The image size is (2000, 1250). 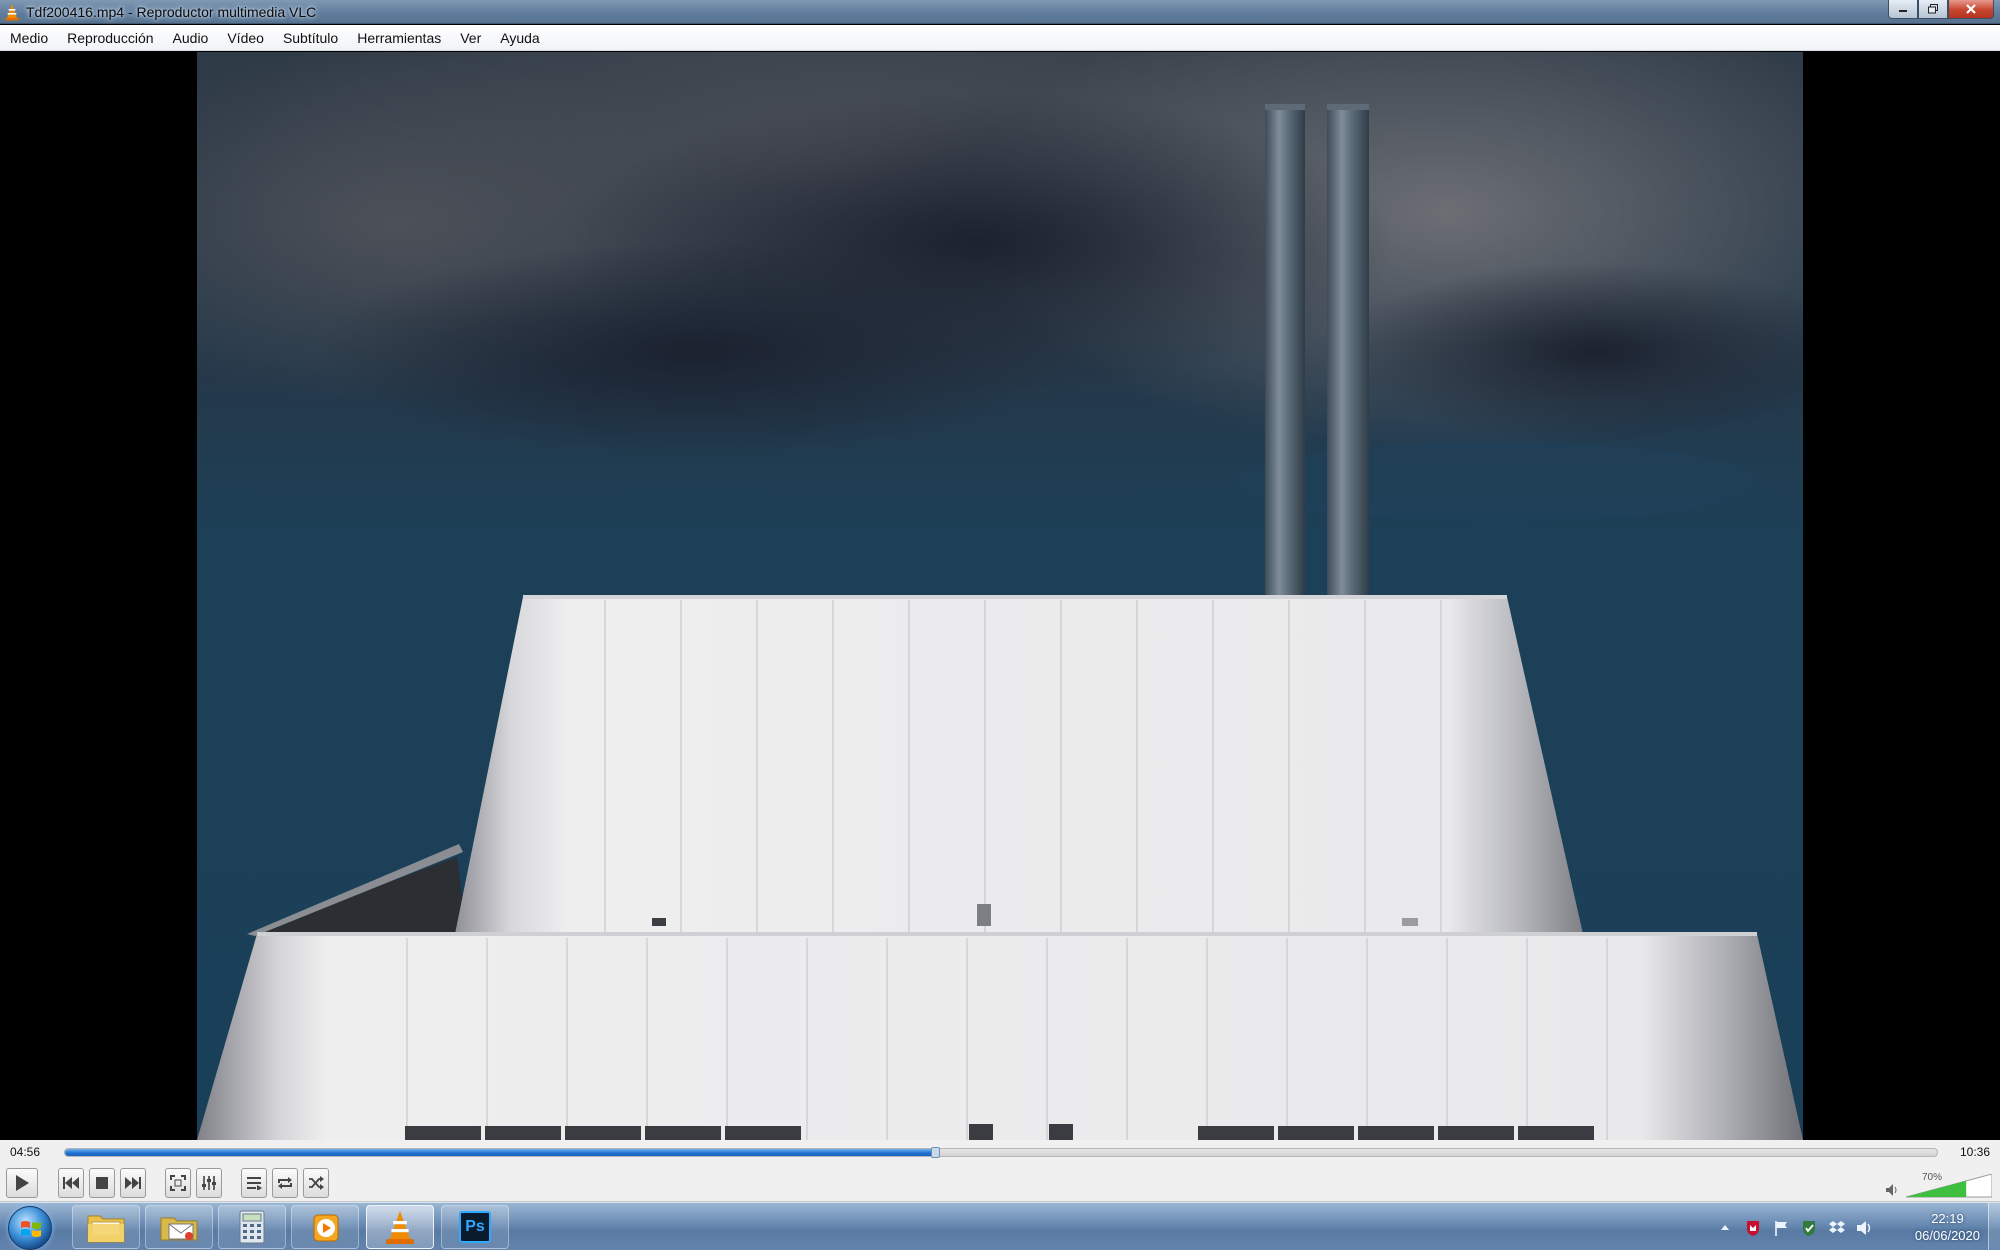 I want to click on play-button, so click(x=22, y=1183).